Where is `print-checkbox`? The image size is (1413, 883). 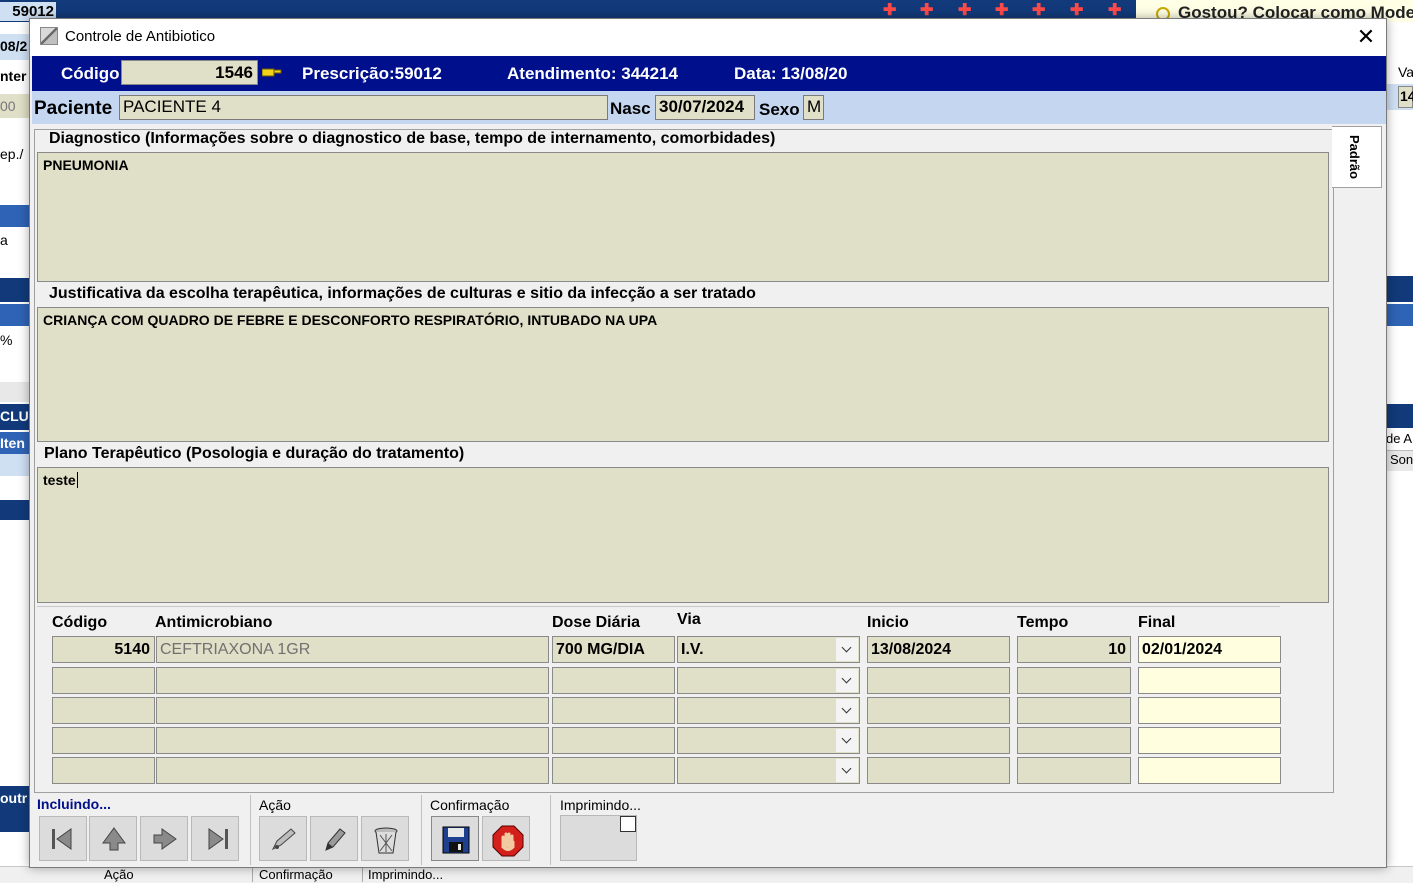 print-checkbox is located at coordinates (628, 824).